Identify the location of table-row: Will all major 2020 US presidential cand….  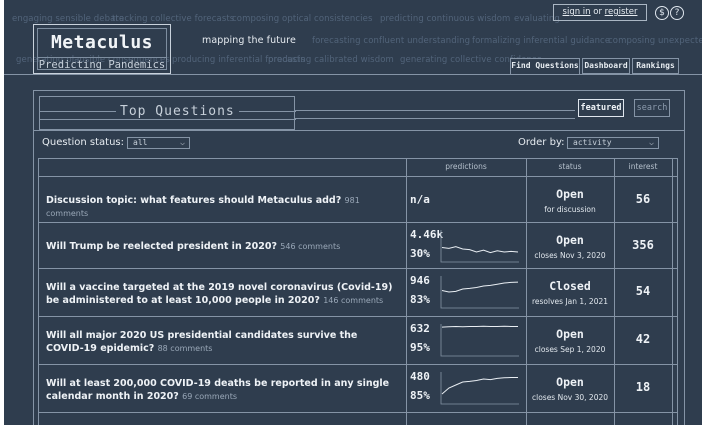
(358, 340).